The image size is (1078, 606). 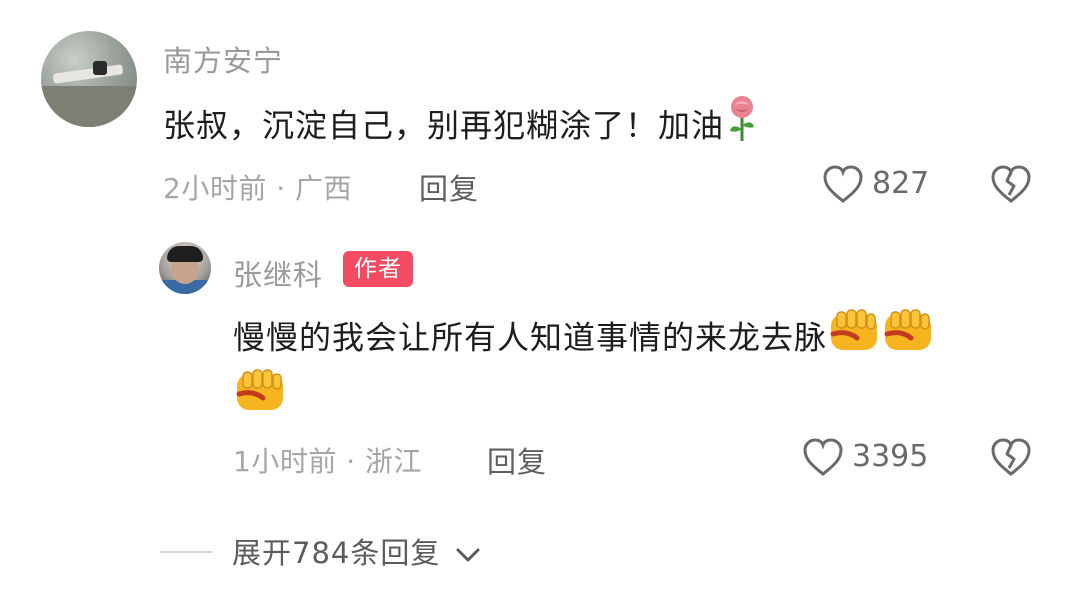 I want to click on avatar, so click(x=89, y=79).